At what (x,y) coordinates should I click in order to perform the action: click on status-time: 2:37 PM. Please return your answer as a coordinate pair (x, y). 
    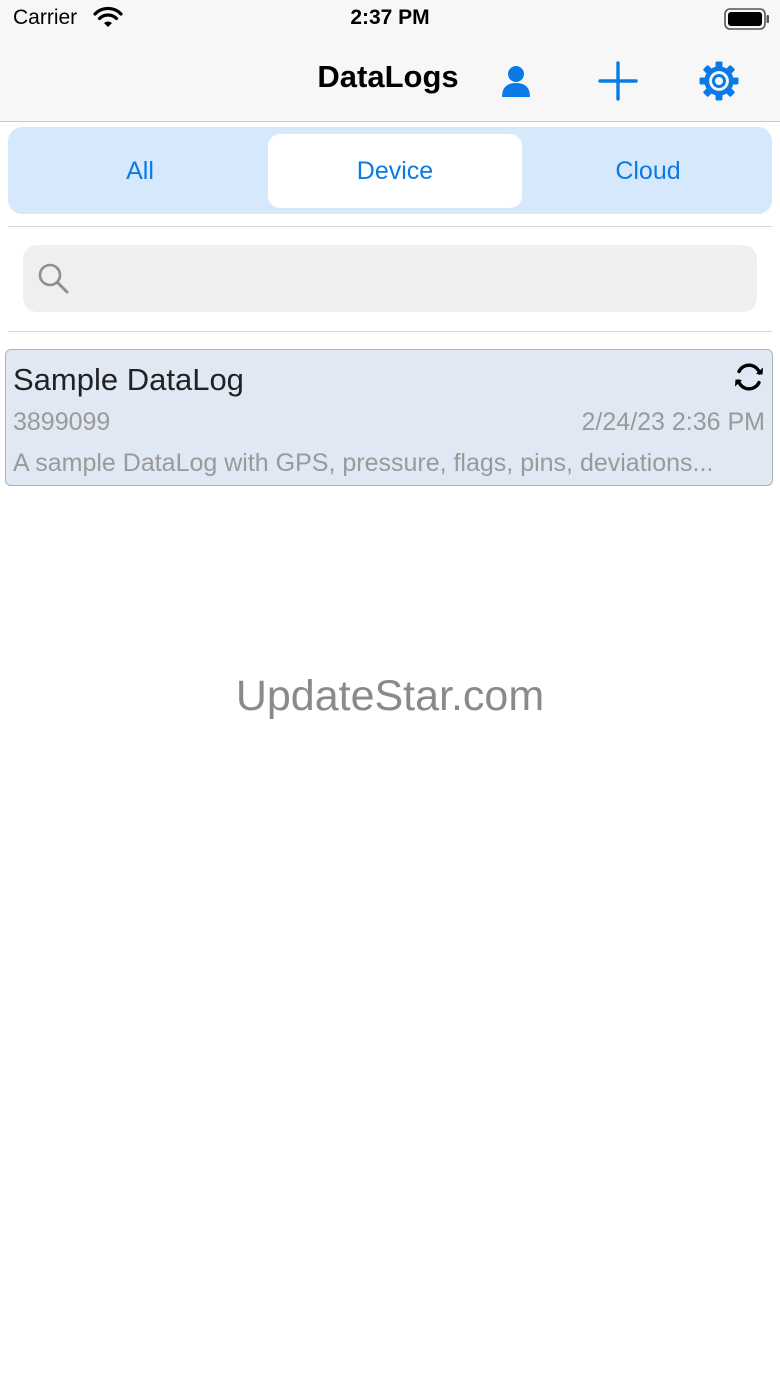
    Looking at the image, I should click on (390, 17).